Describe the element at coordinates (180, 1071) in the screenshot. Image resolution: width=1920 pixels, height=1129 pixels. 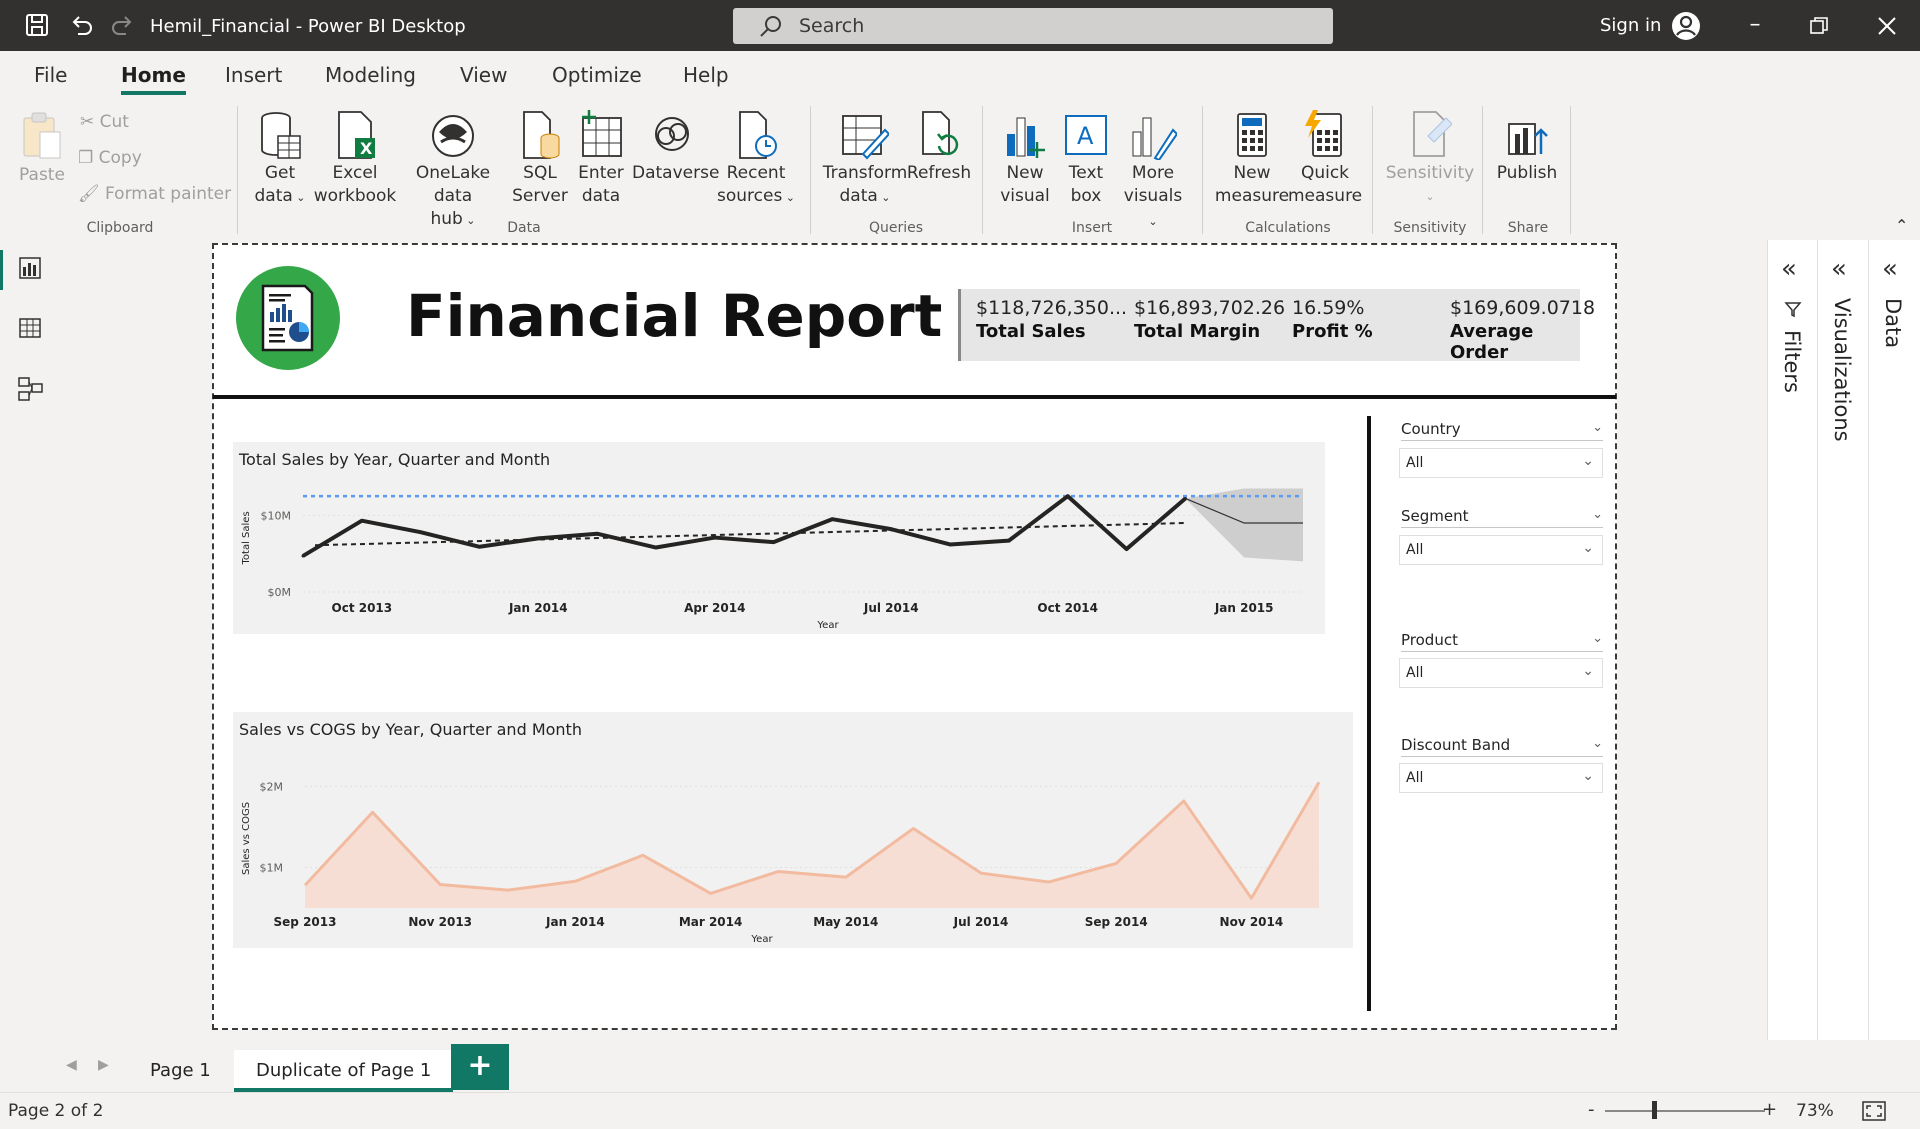
I see `page-tab: Page 1` at that location.